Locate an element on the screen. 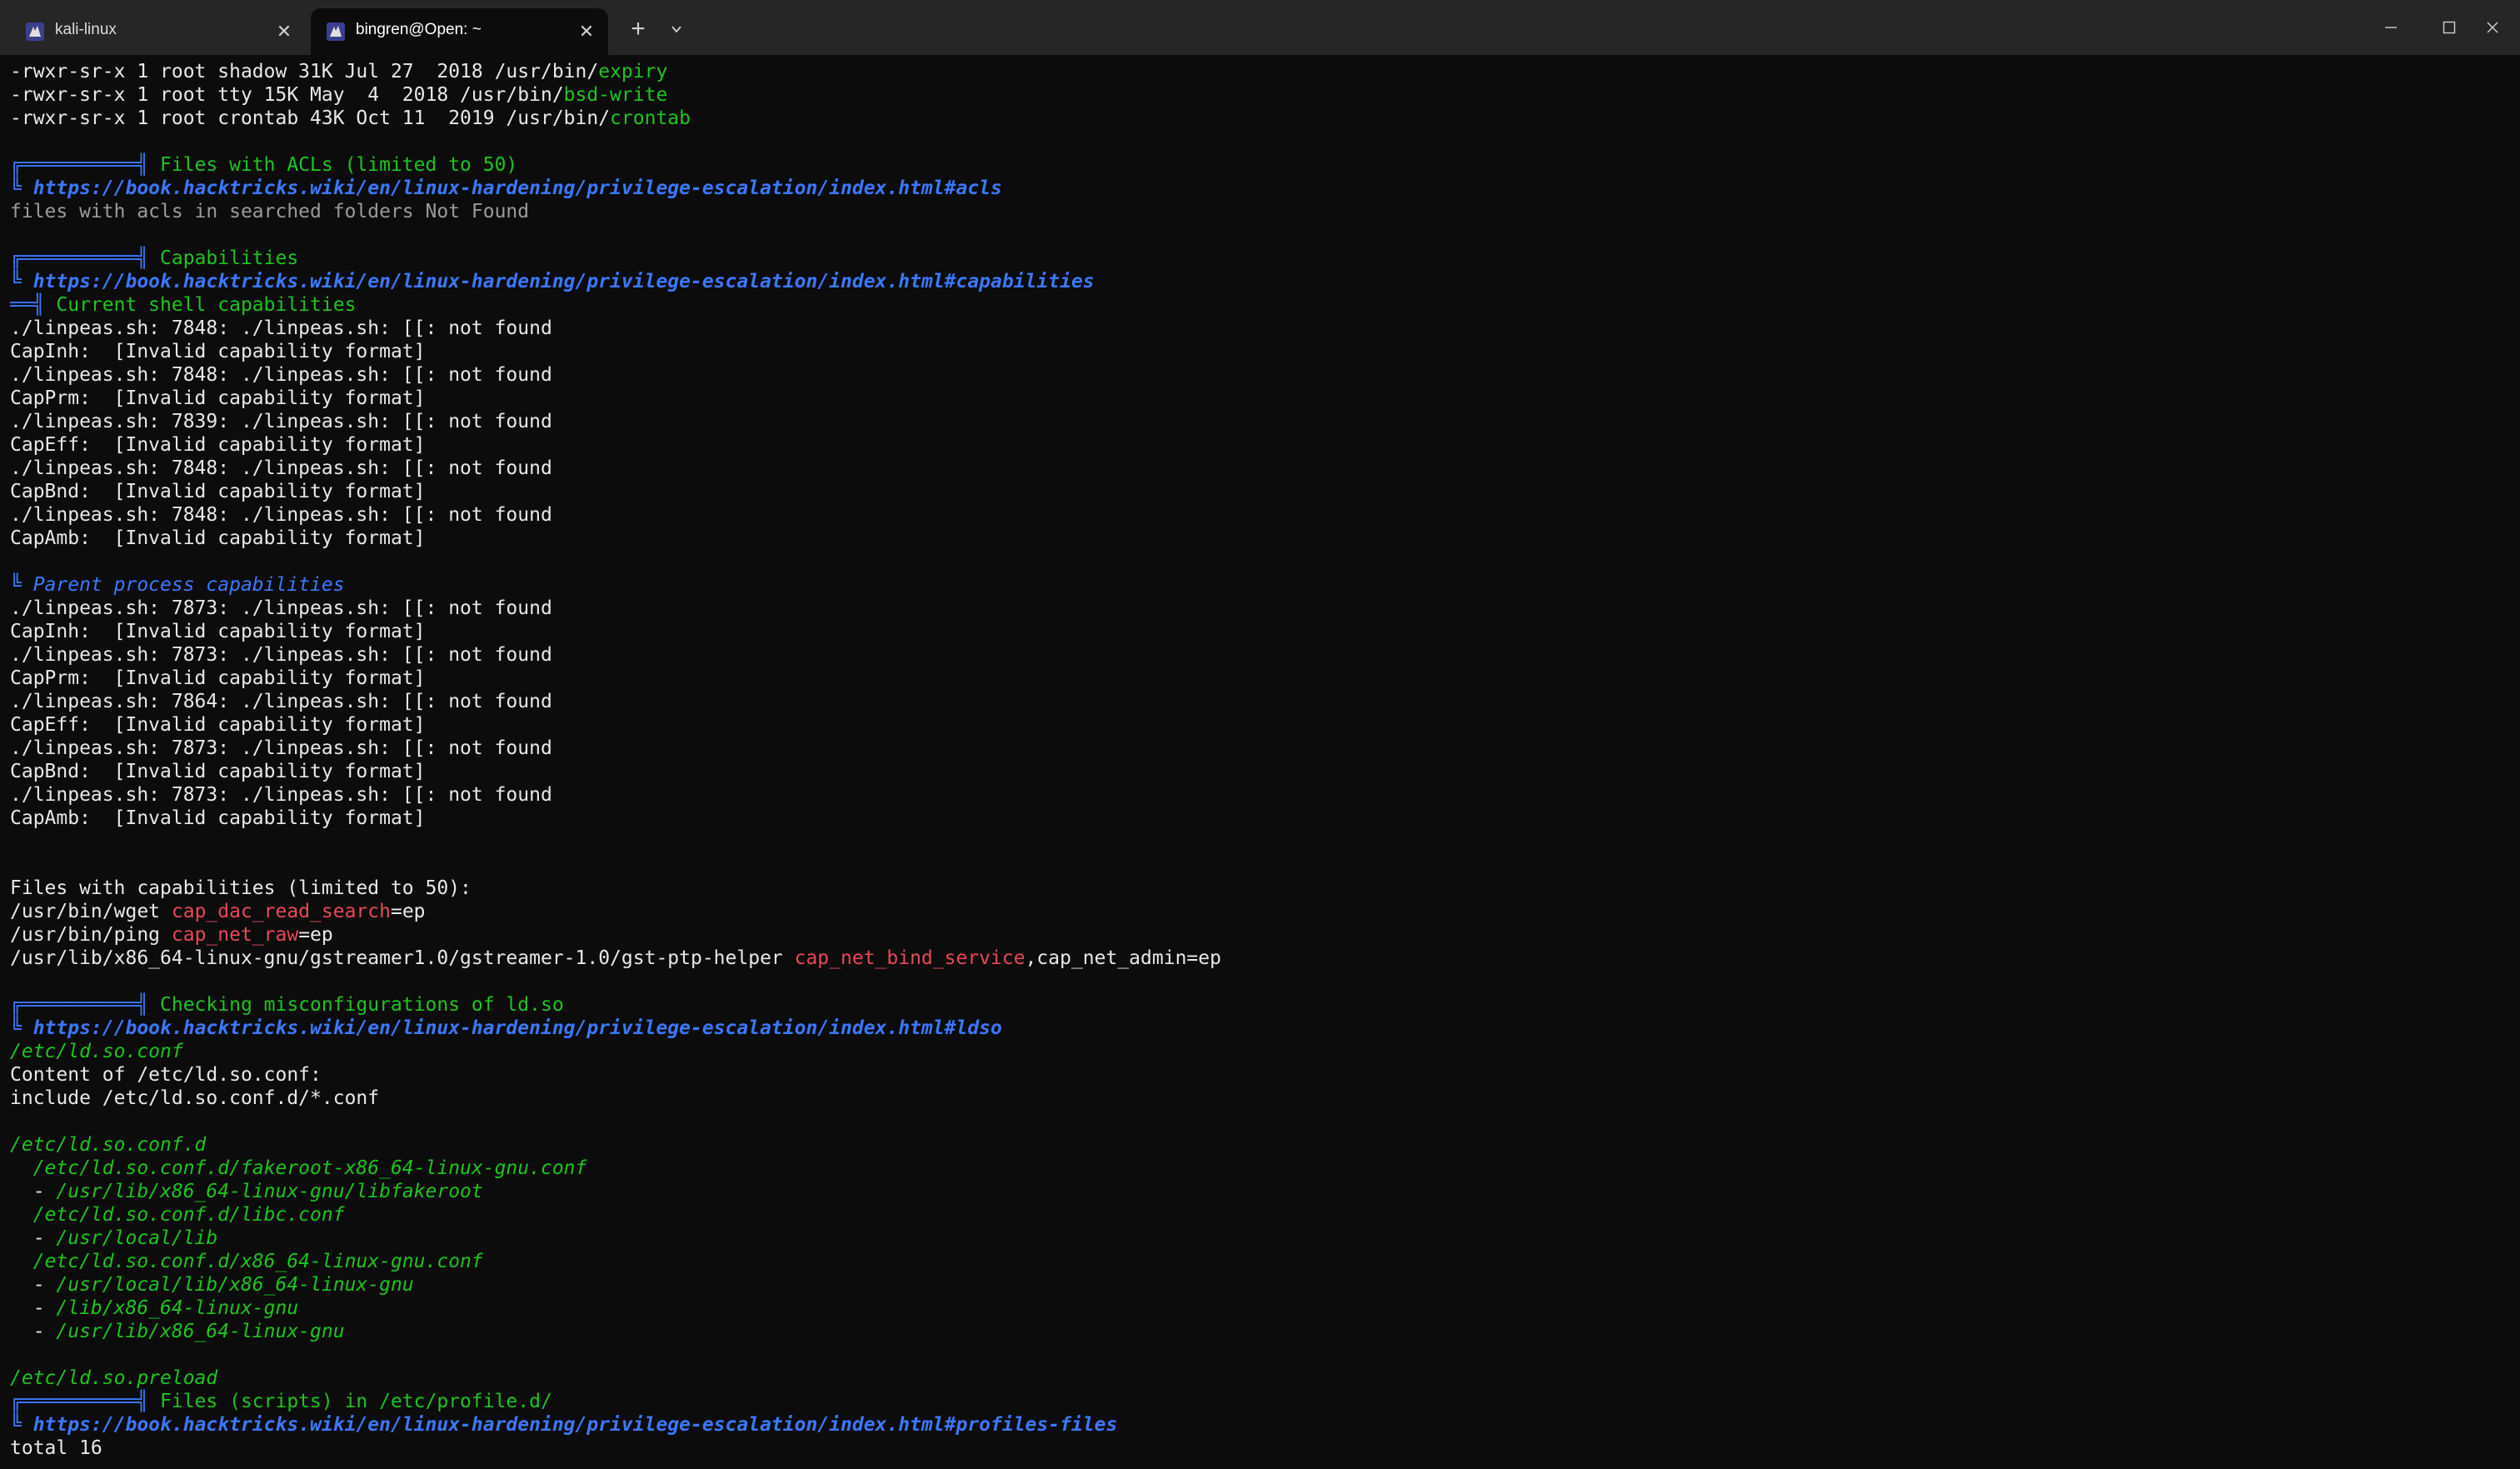  terminal-line: CapPrm: [Invalid capability format] is located at coordinates (1259, 398).